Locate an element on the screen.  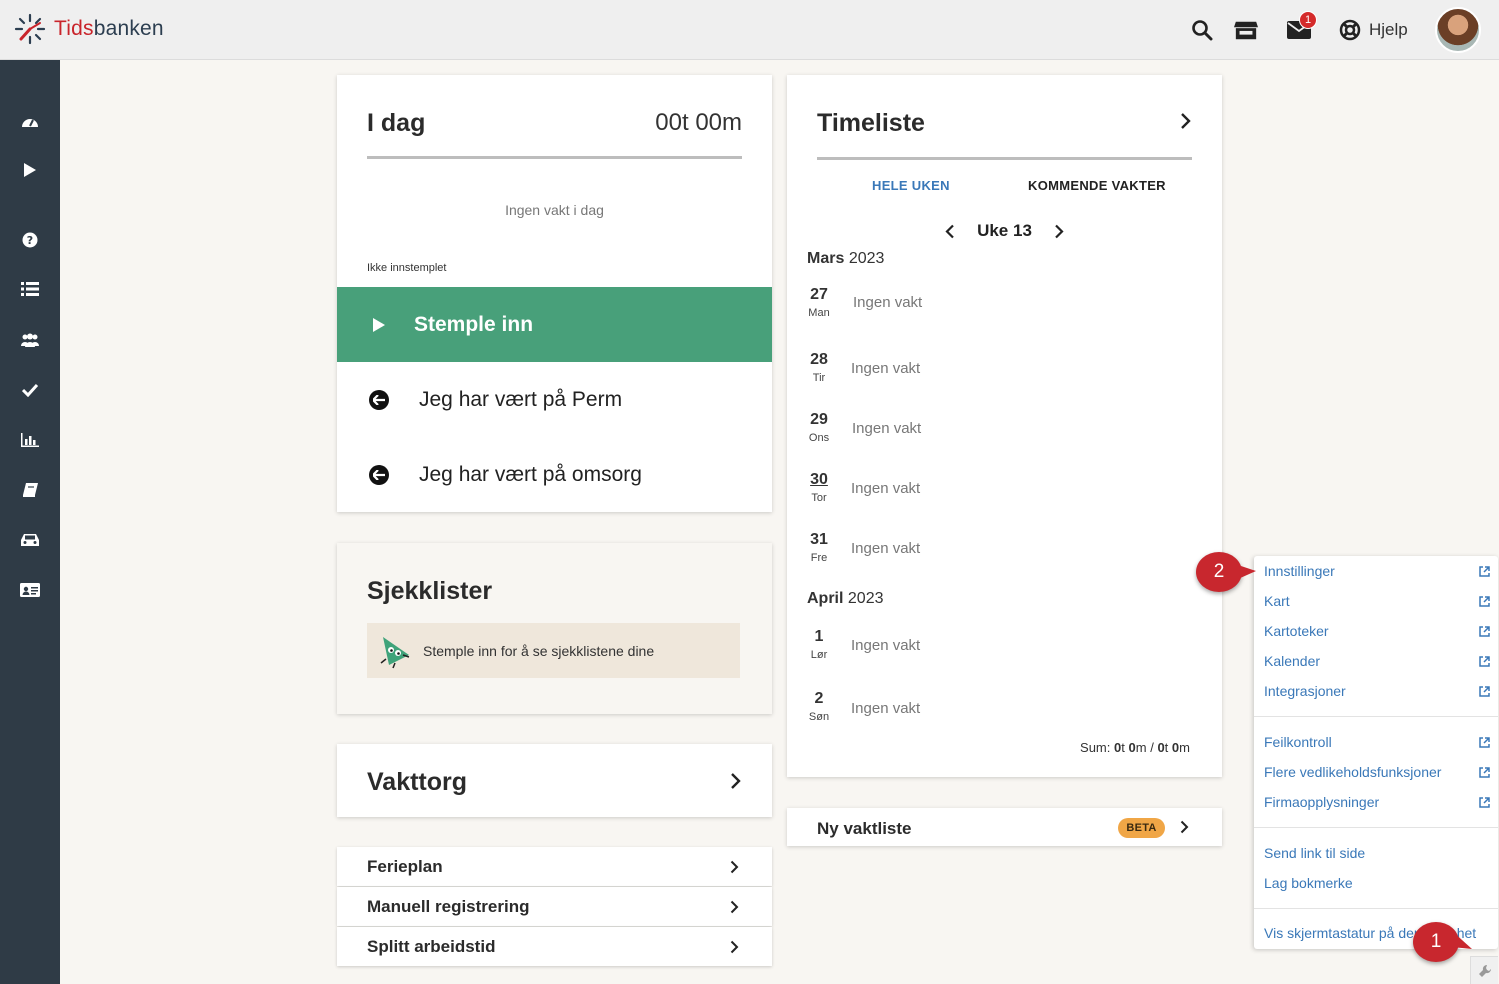
sidebar: ? is located at coordinates (30, 522).